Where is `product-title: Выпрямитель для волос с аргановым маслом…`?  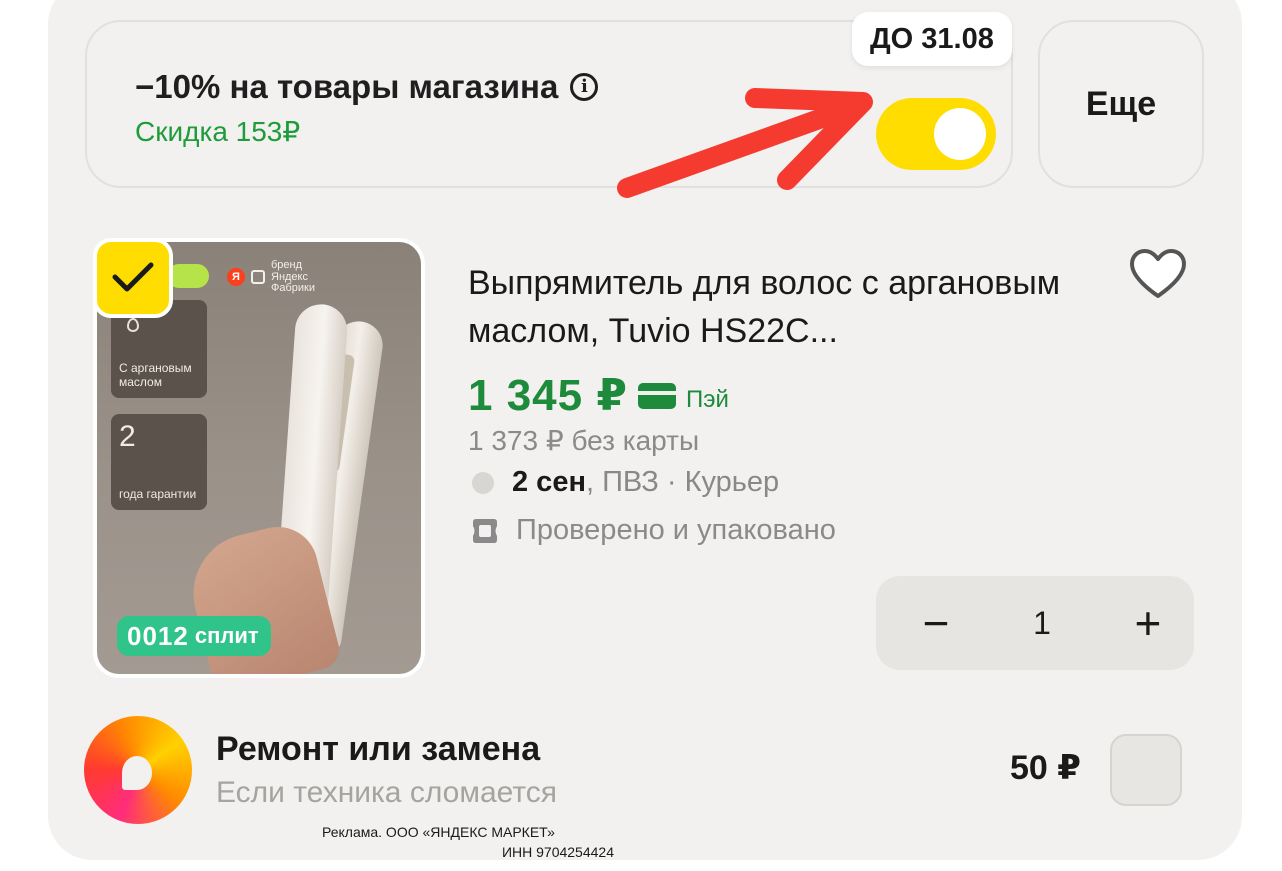 product-title: Выпрямитель для волос с аргановым маслом… is located at coordinates (788, 307).